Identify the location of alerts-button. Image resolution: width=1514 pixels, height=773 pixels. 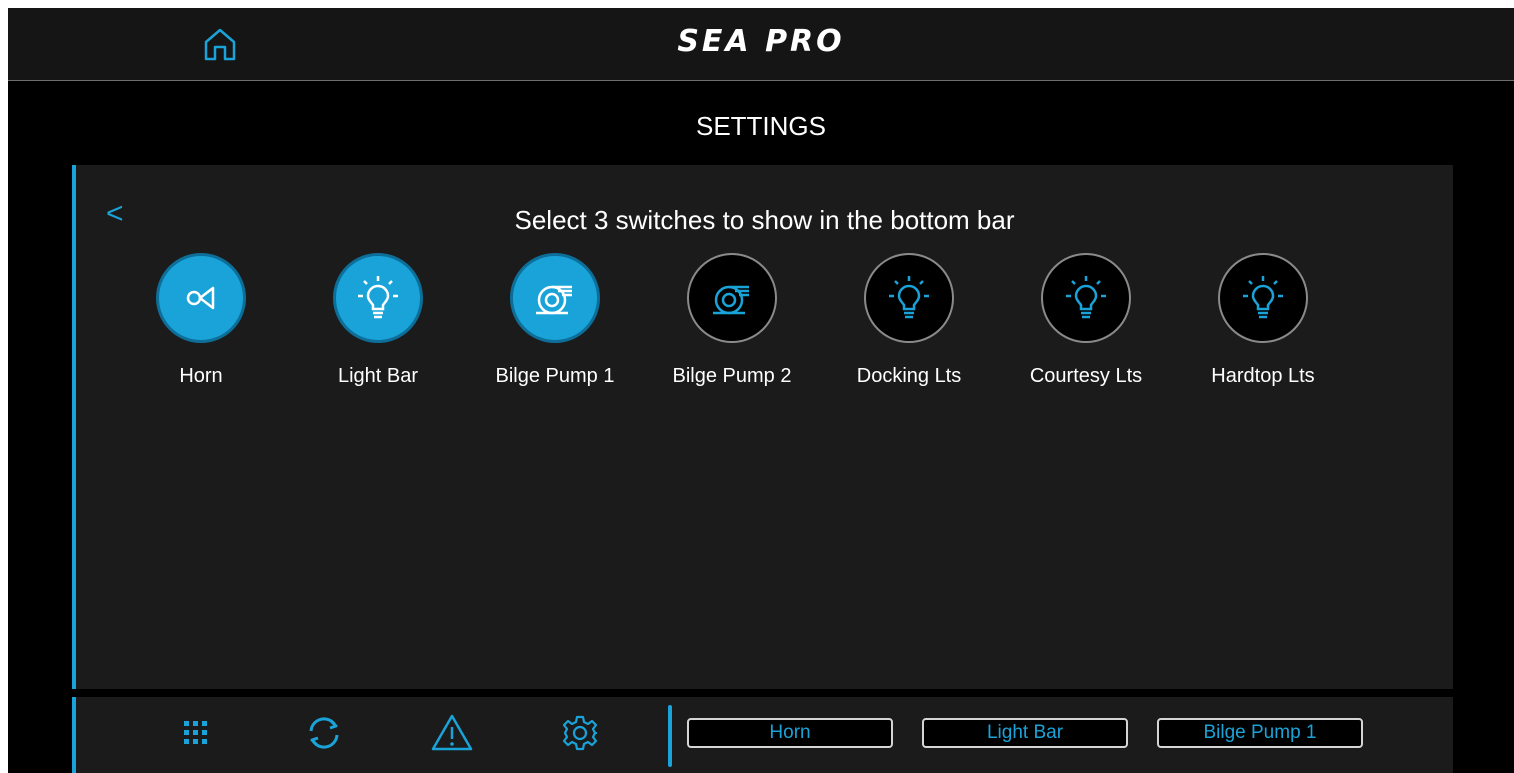
(452, 733).